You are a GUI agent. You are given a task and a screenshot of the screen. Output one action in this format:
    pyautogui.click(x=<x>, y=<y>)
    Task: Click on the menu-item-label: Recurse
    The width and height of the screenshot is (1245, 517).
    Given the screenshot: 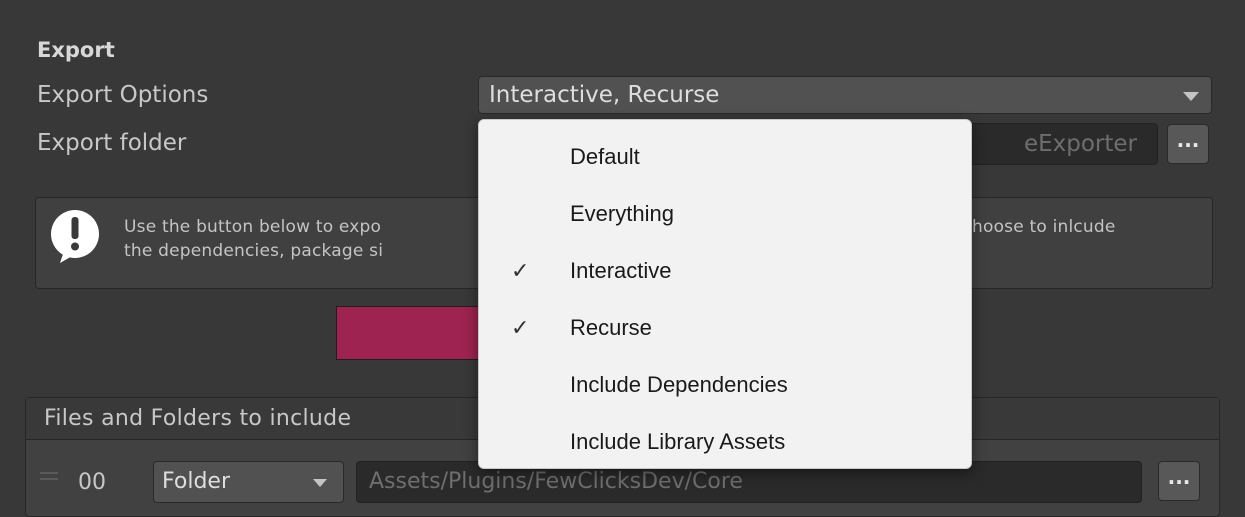 What is the action you would take?
    pyautogui.click(x=611, y=327)
    